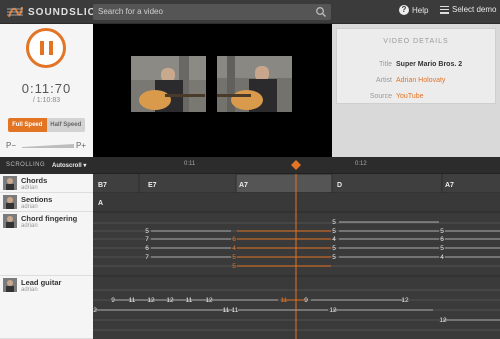 Image resolution: width=500 pixels, height=339 pixels. Describe the element at coordinates (416, 41) in the screenshot. I see `video-details-heading: VIDEO DETAILS` at that location.